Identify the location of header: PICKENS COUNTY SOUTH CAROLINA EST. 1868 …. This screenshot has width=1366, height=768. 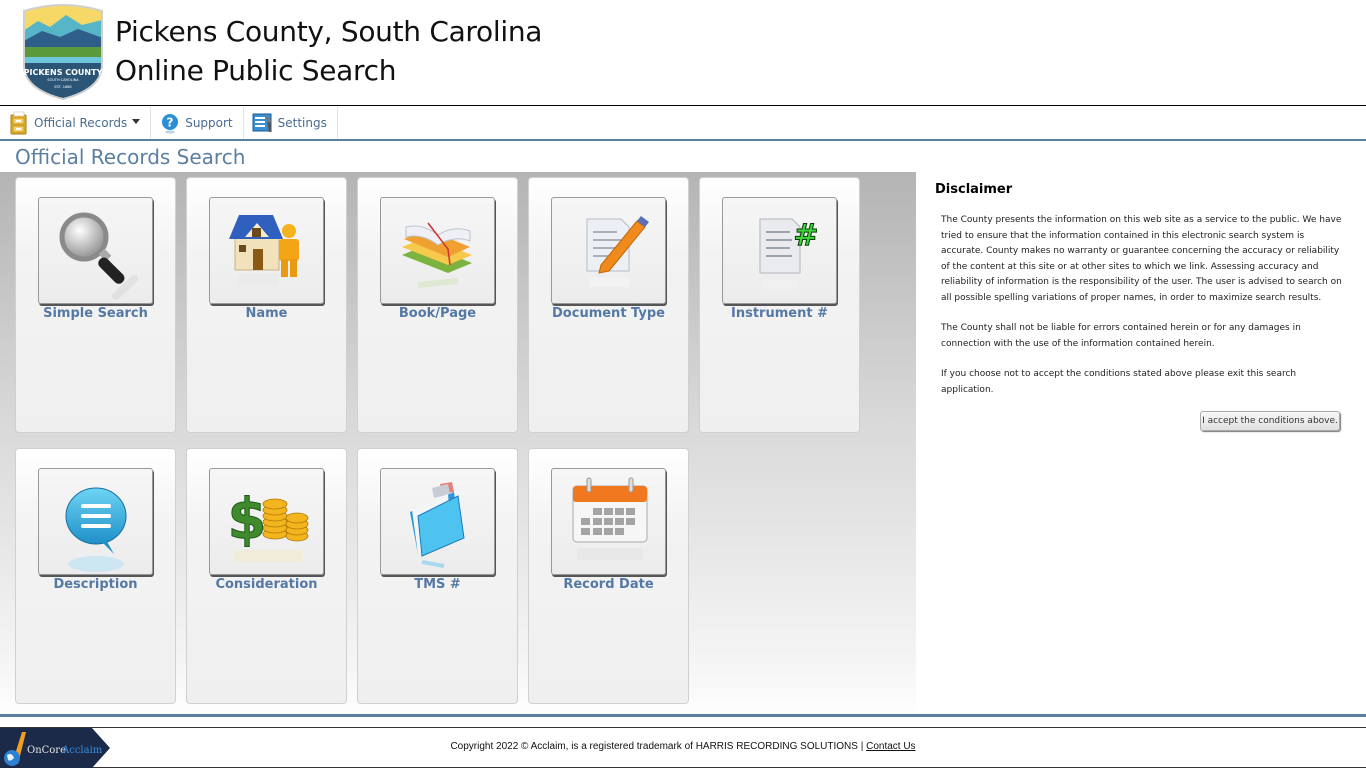
(683, 53).